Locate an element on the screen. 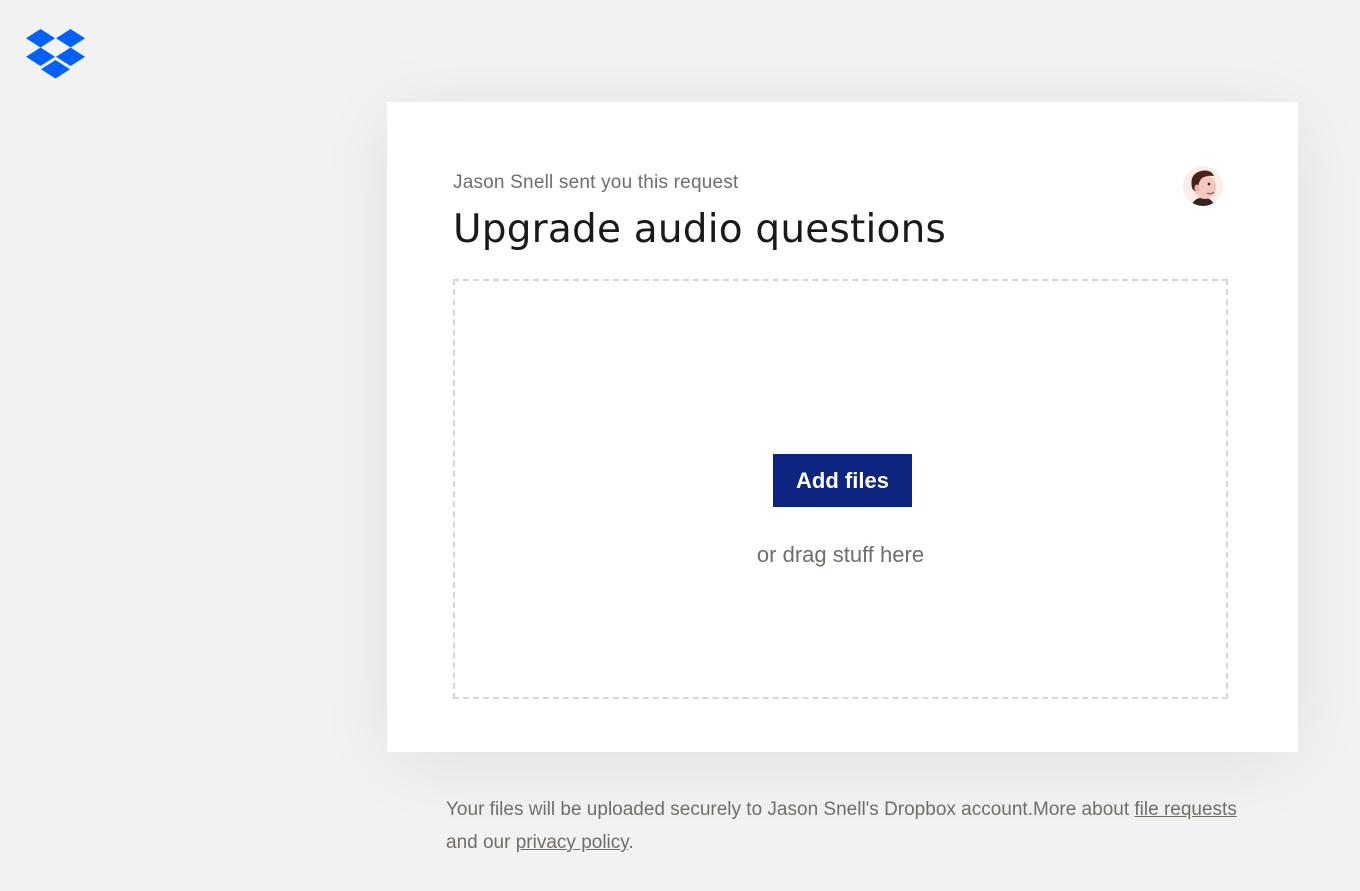 Image resolution: width=1360 pixels, height=891 pixels. request-title: Upgrade audio questions is located at coordinates (700, 229).